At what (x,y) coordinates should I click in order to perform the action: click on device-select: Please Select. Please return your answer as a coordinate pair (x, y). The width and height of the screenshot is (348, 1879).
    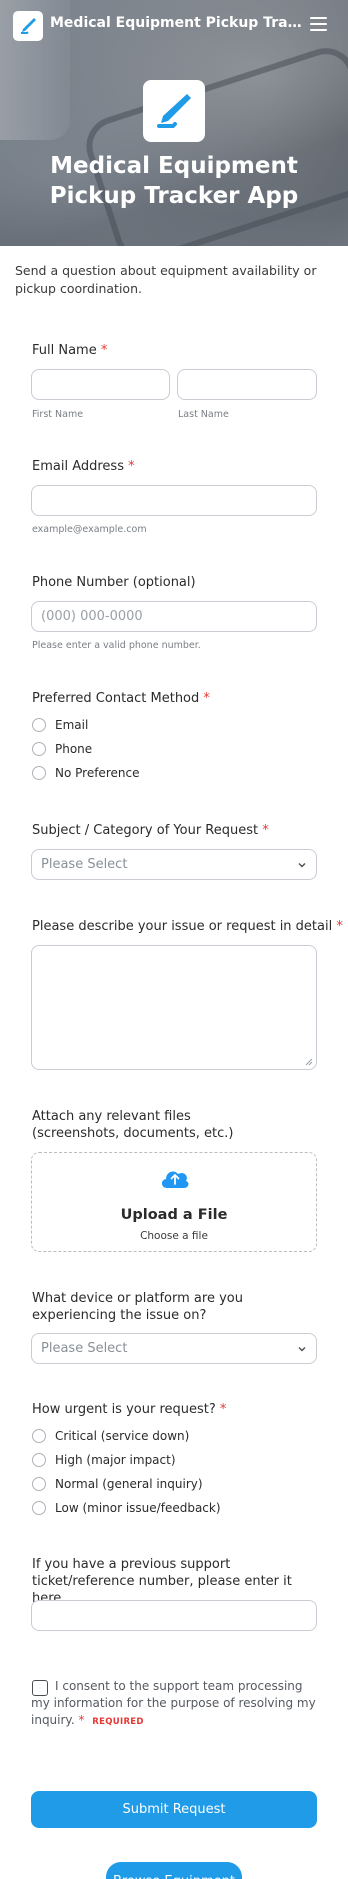
    Looking at the image, I should click on (174, 1348).